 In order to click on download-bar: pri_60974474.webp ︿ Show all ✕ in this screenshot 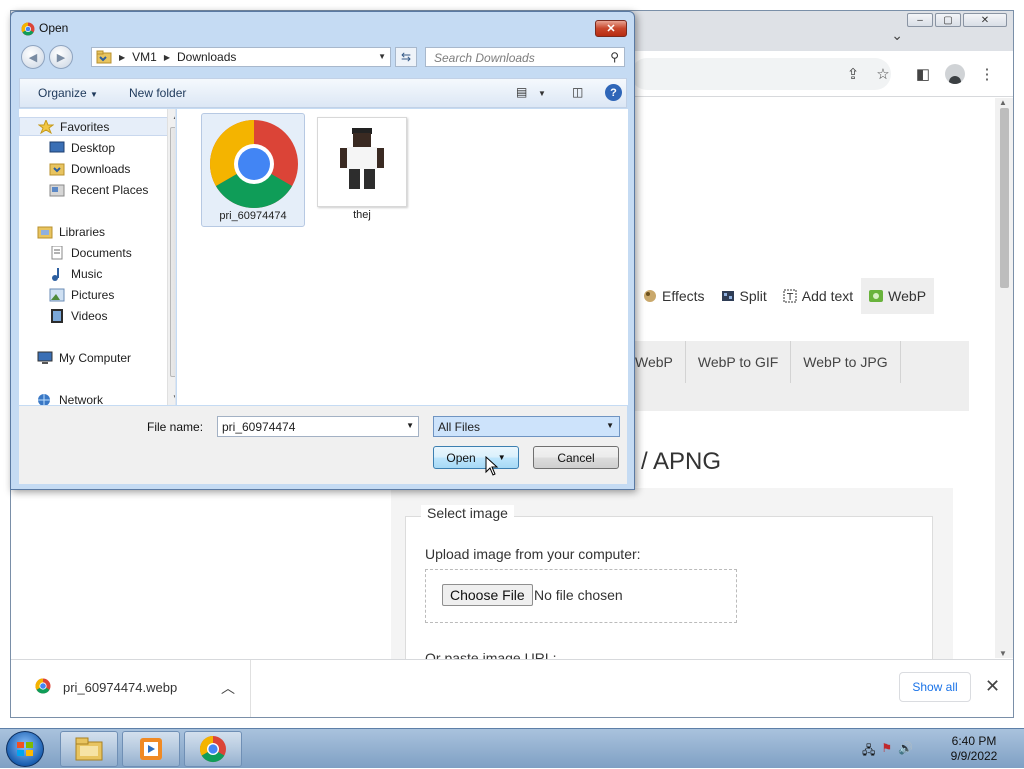, I will do `click(512, 688)`.